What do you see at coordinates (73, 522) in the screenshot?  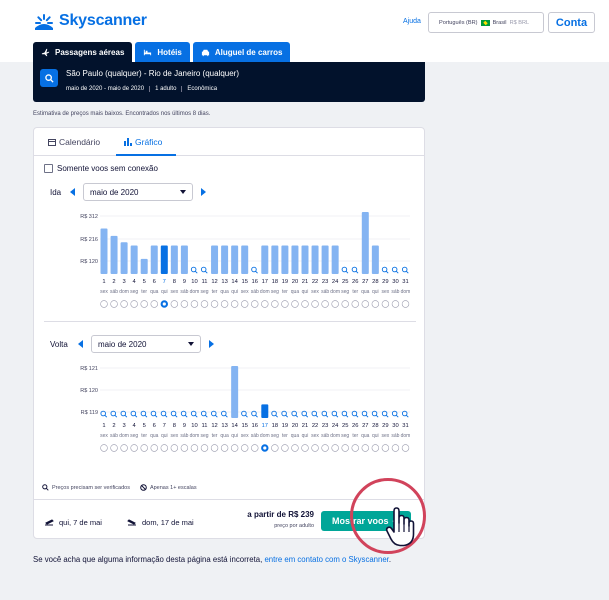 I see `outbound-date: qui, 7 de mai` at bounding box center [73, 522].